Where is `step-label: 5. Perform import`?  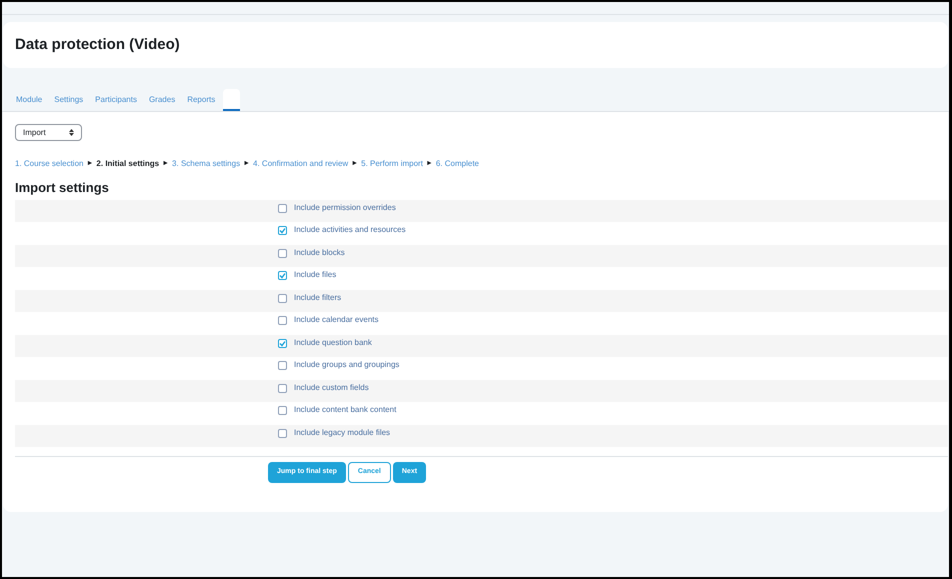 step-label: 5. Perform import is located at coordinates (392, 164).